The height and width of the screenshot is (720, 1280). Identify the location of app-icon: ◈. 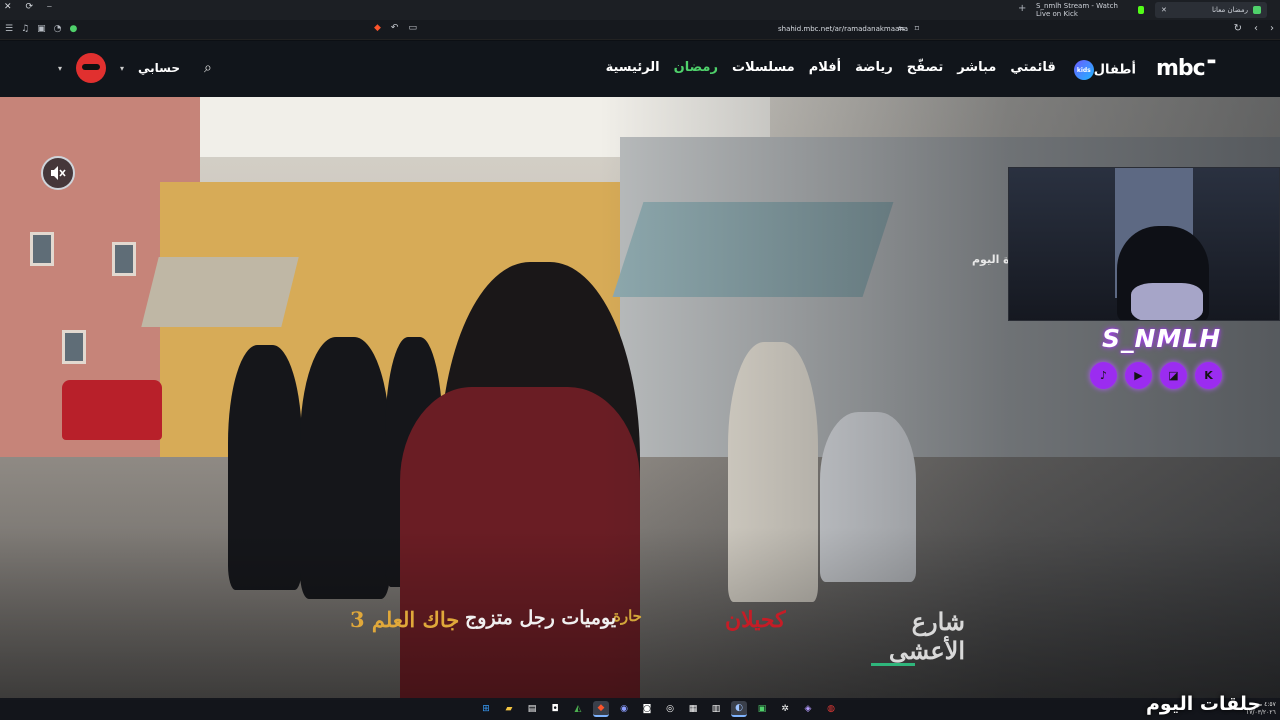
(808, 709).